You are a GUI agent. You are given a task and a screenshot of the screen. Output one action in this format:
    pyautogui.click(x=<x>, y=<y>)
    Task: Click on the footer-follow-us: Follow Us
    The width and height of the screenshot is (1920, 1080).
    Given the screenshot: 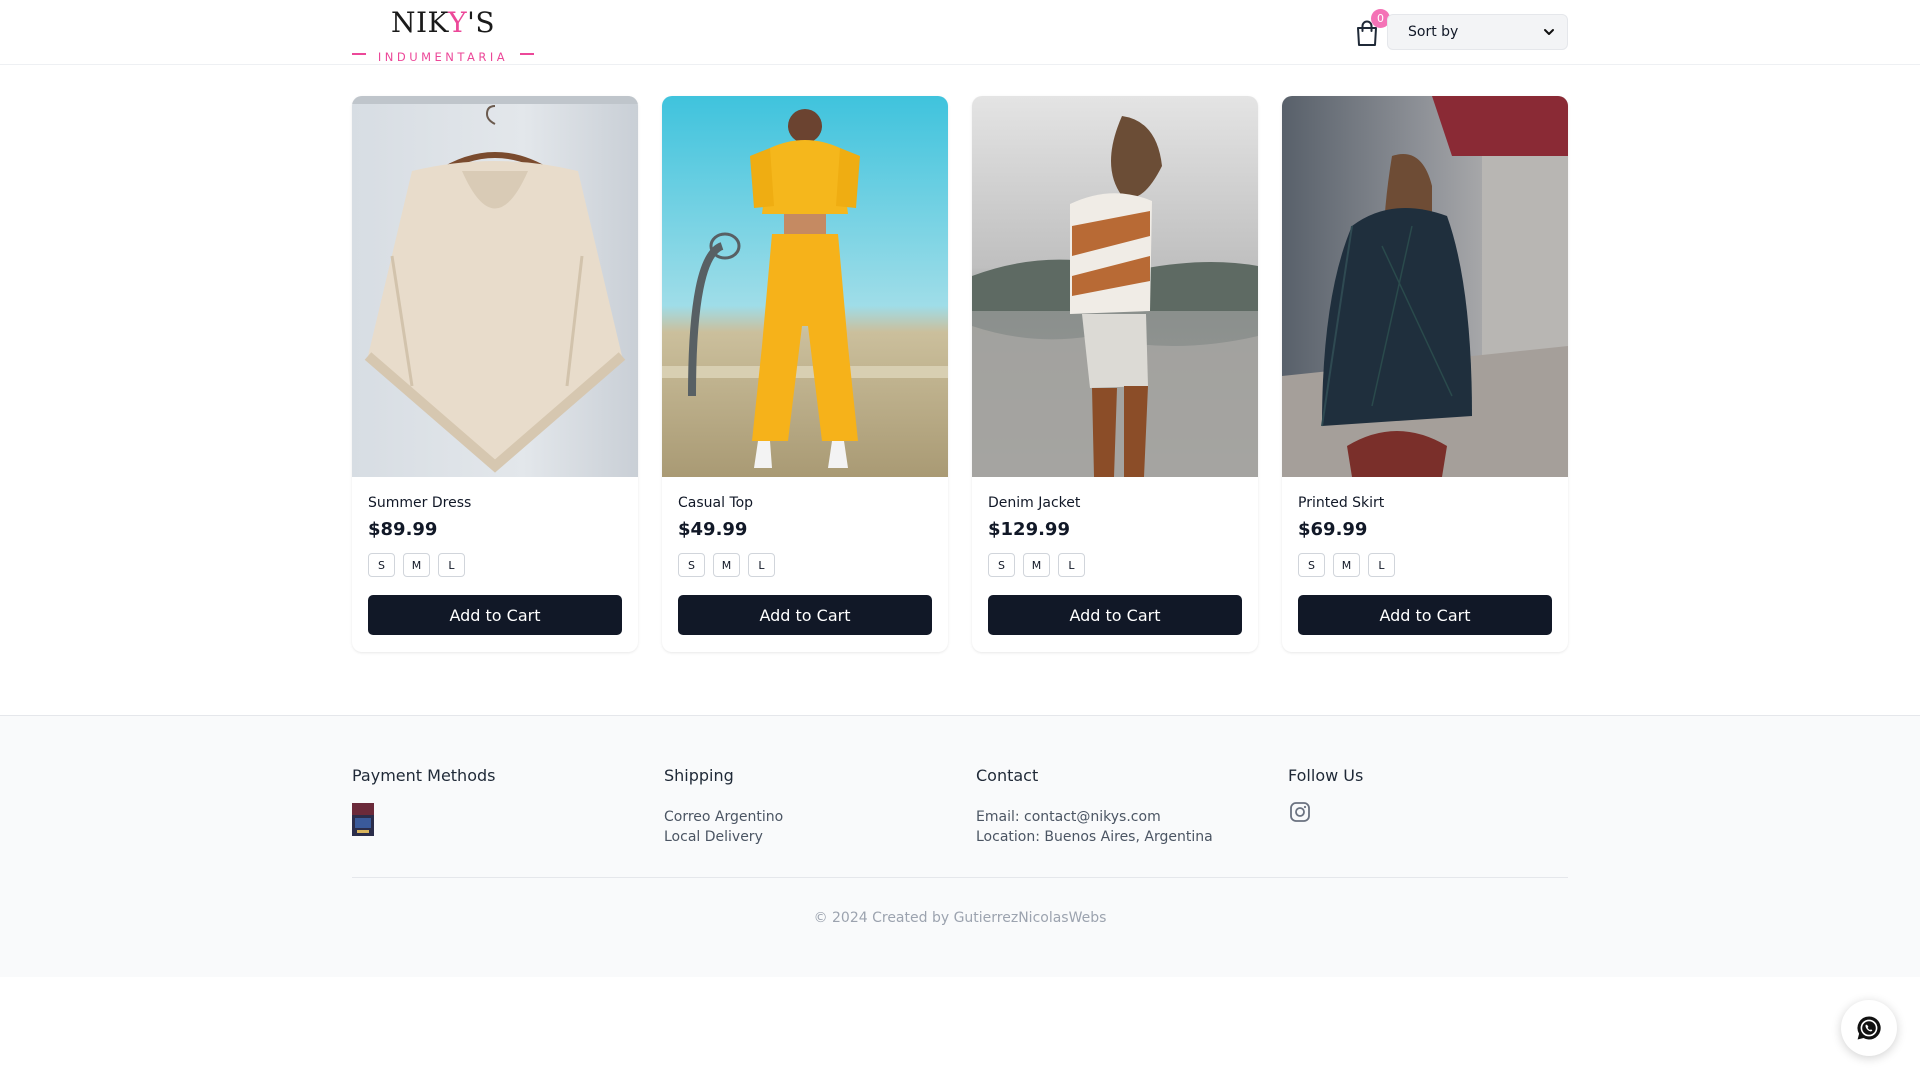 What is the action you would take?
    pyautogui.click(x=1438, y=794)
    